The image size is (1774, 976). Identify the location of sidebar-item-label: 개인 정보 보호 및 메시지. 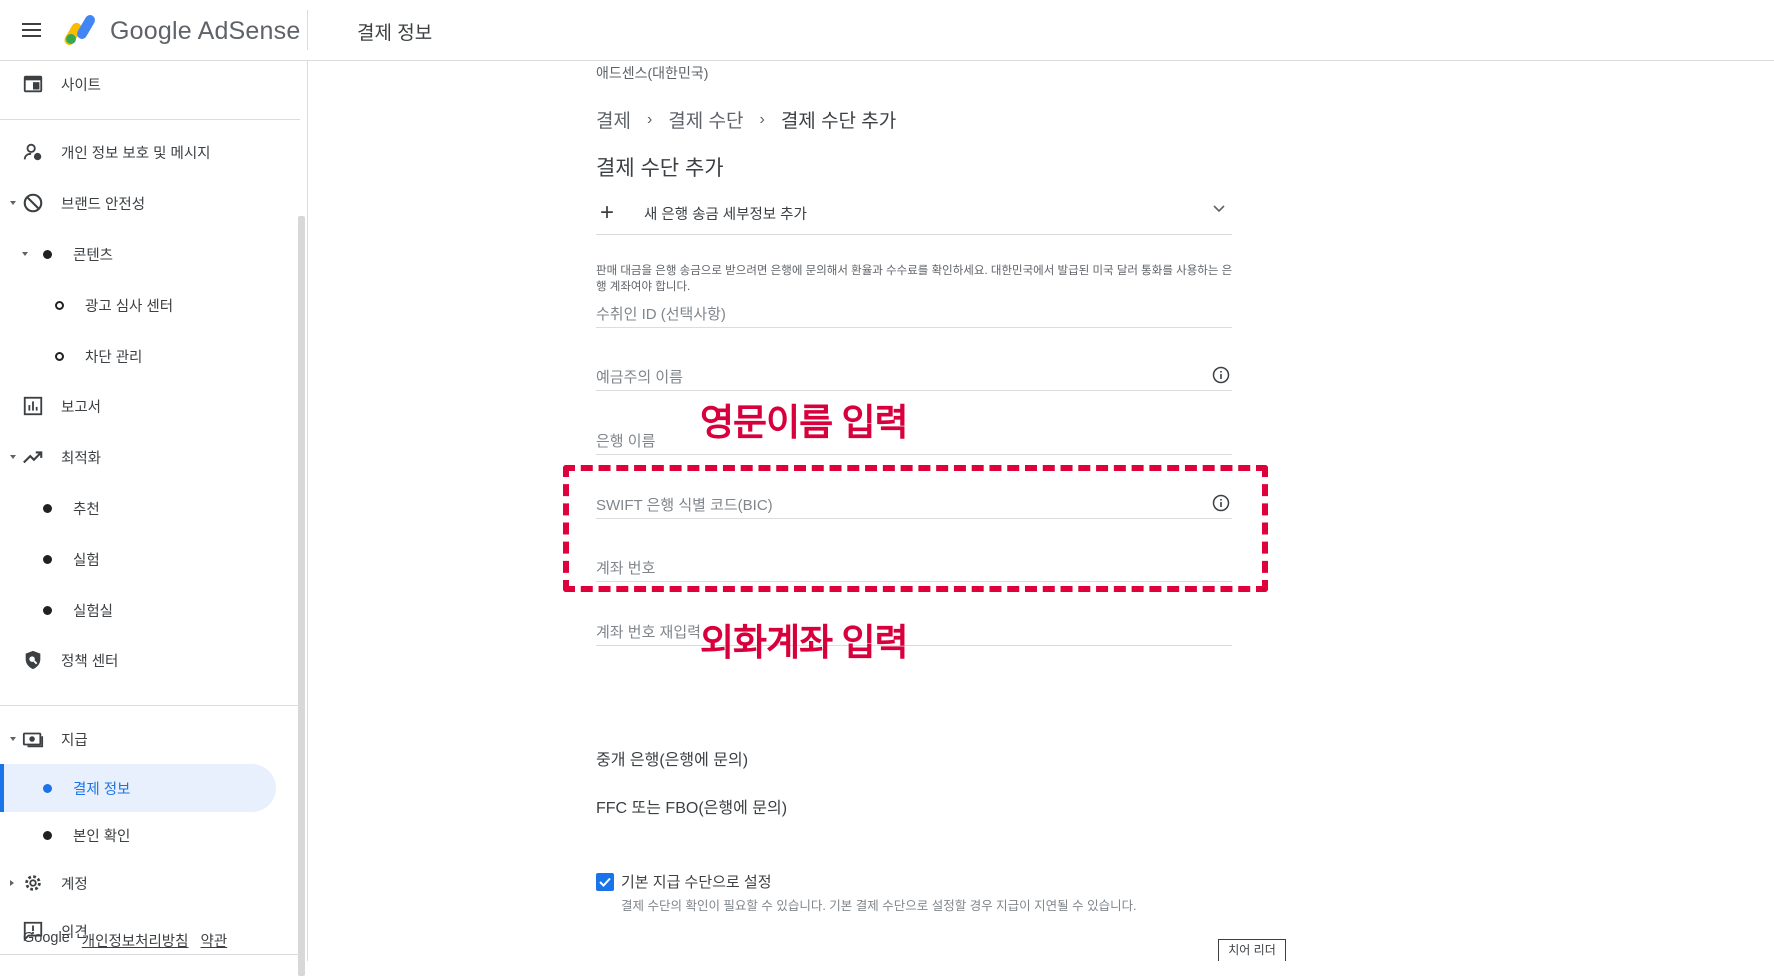
(136, 153).